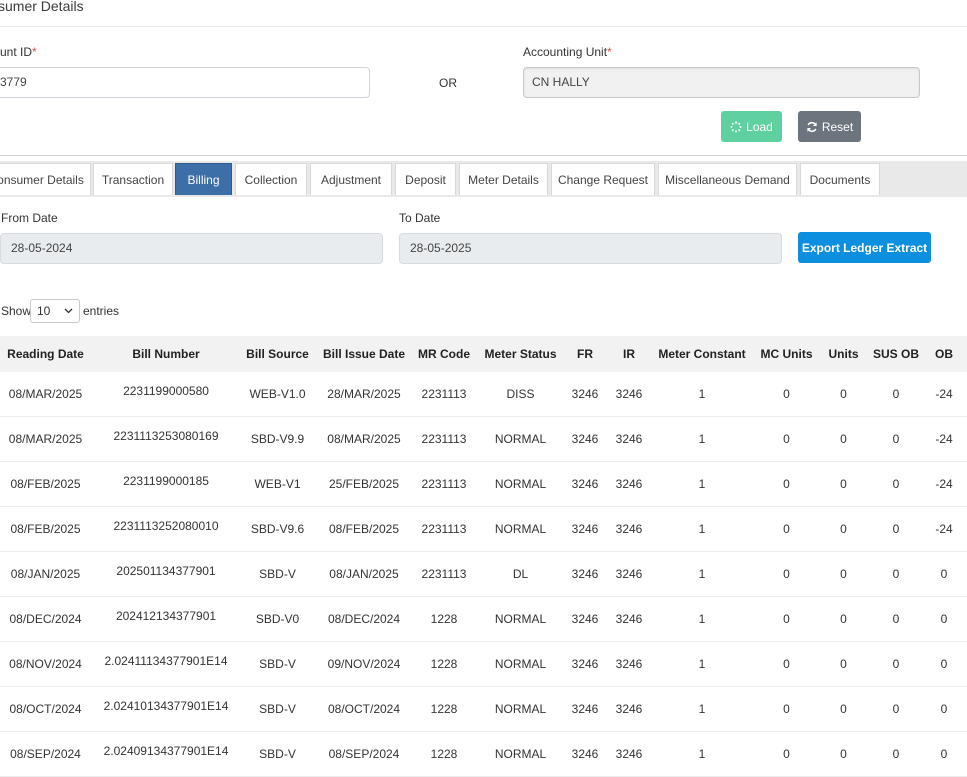 Image resolution: width=967 pixels, height=777 pixels. What do you see at coordinates (166, 394) in the screenshot?
I see `bill-number-cell: 2231199000580` at bounding box center [166, 394].